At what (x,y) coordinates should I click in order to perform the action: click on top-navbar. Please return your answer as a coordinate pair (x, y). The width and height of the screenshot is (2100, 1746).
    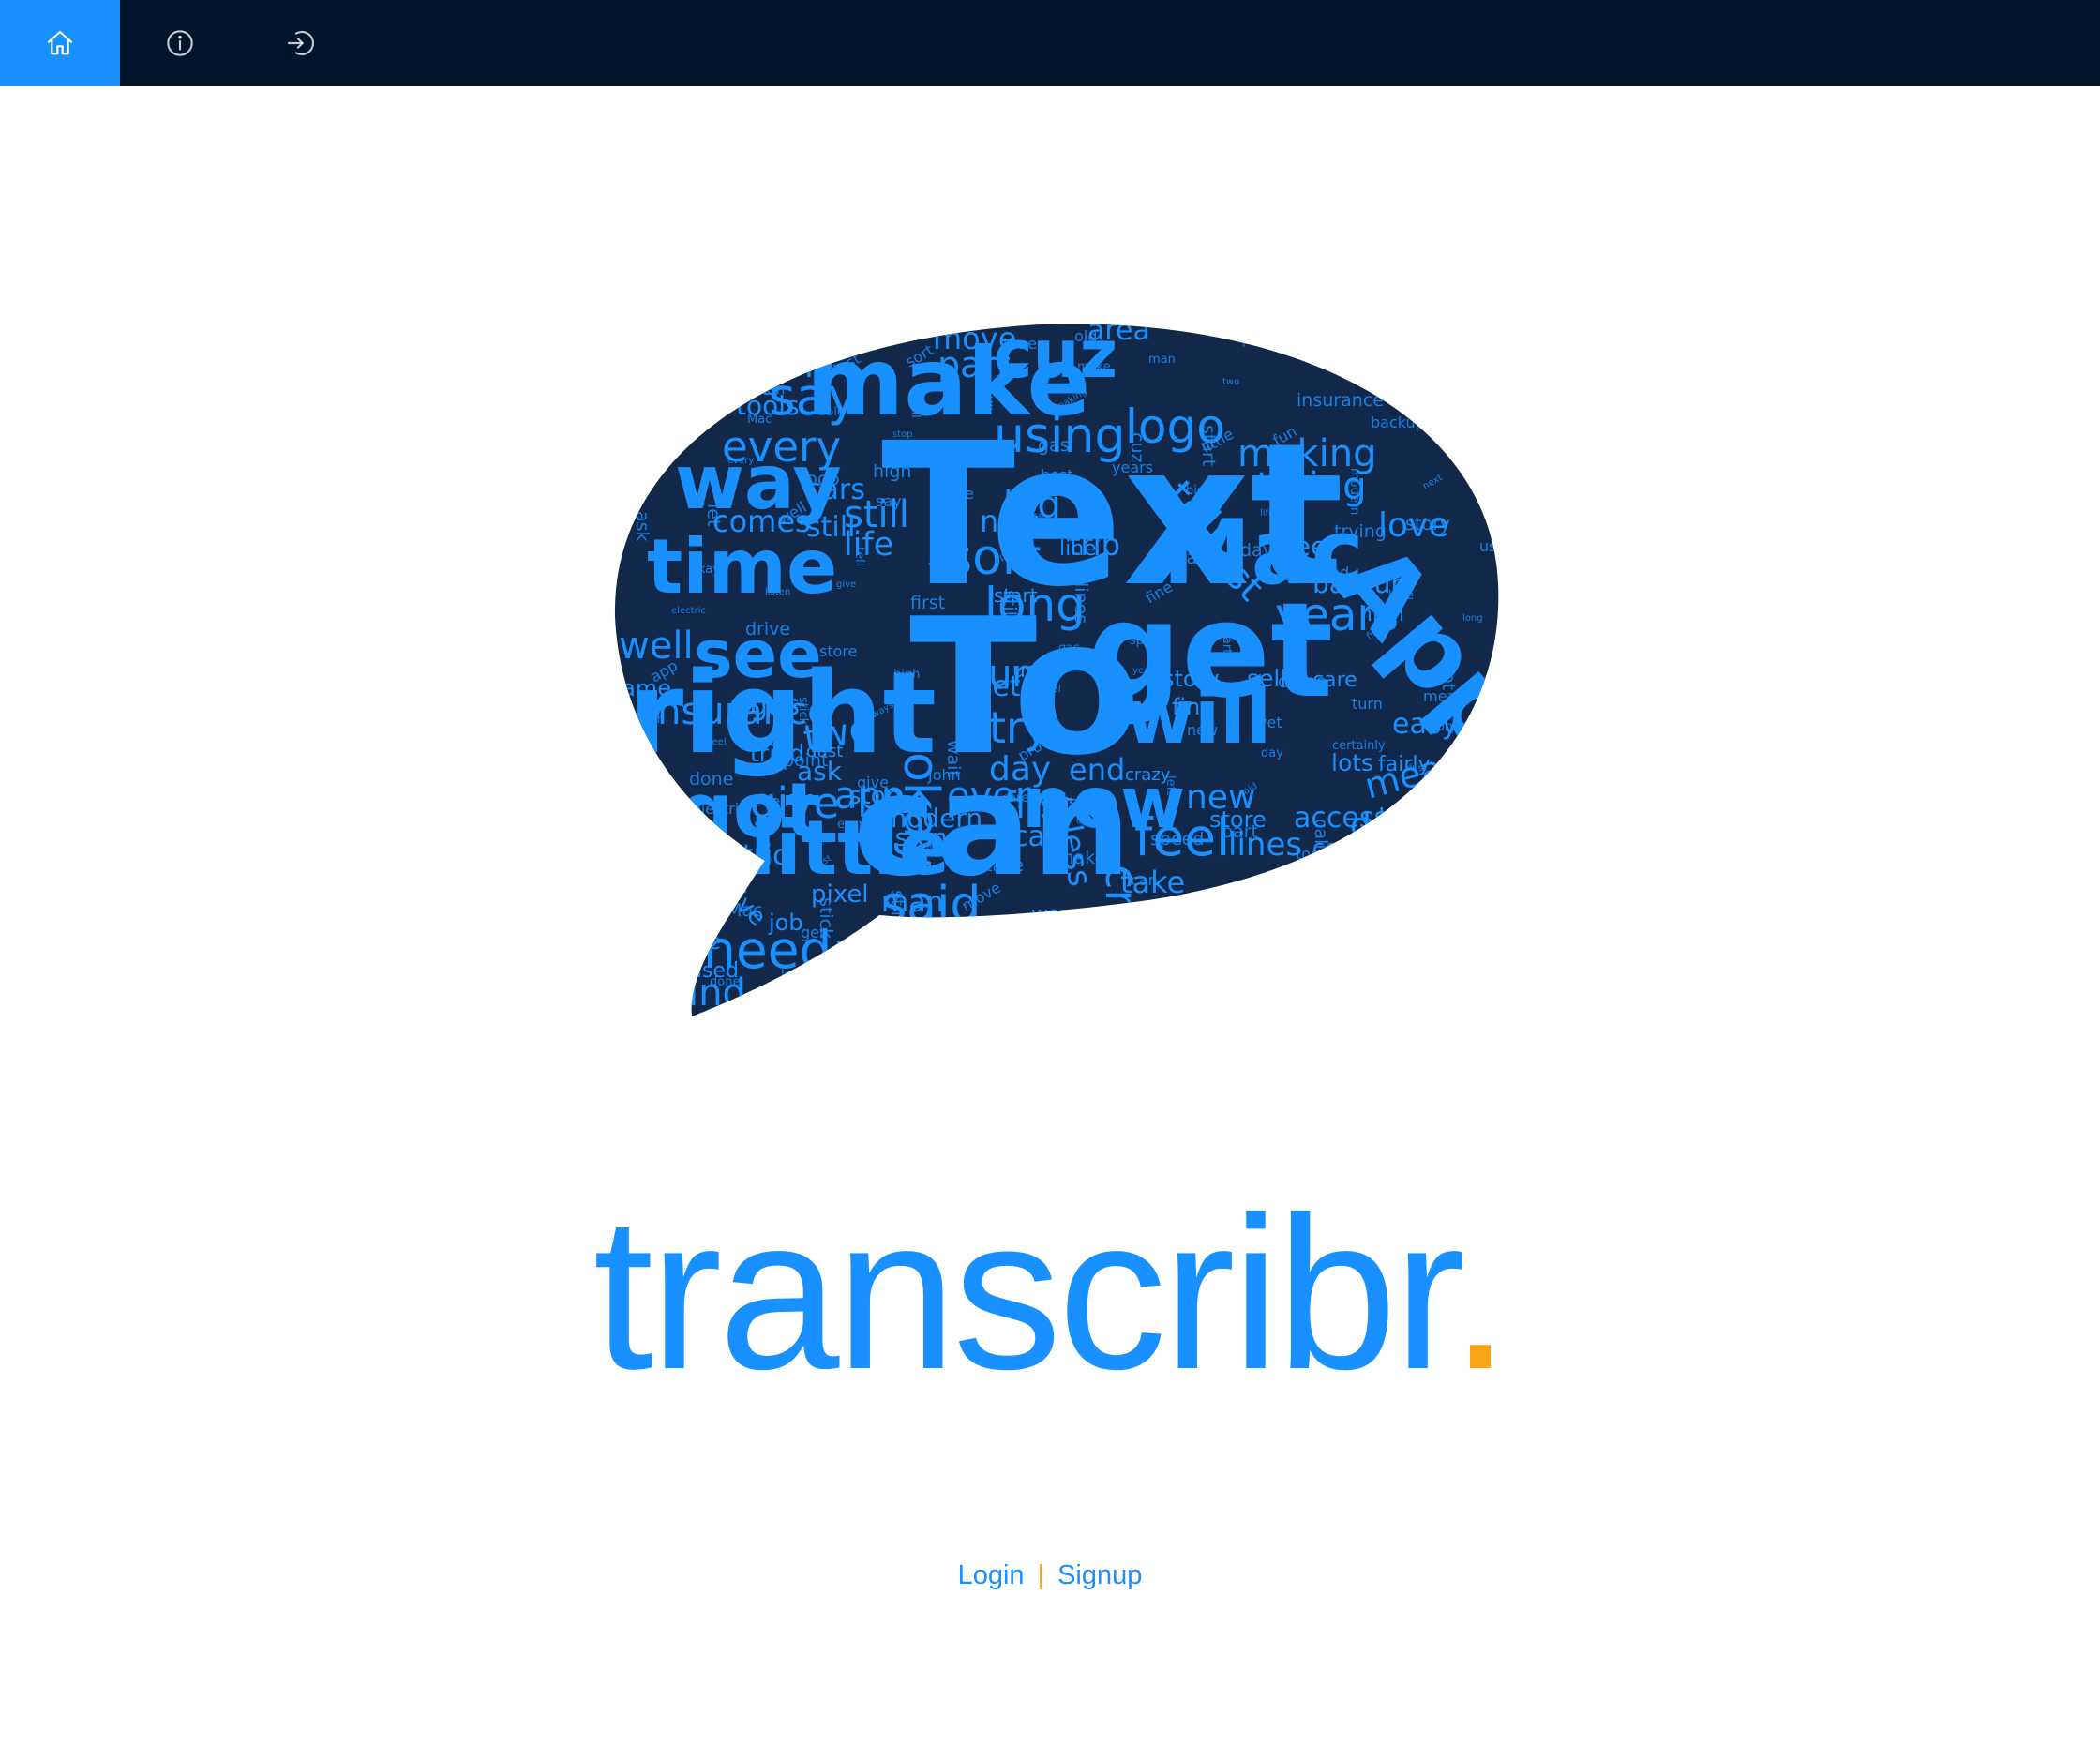
    Looking at the image, I should click on (1050, 43).